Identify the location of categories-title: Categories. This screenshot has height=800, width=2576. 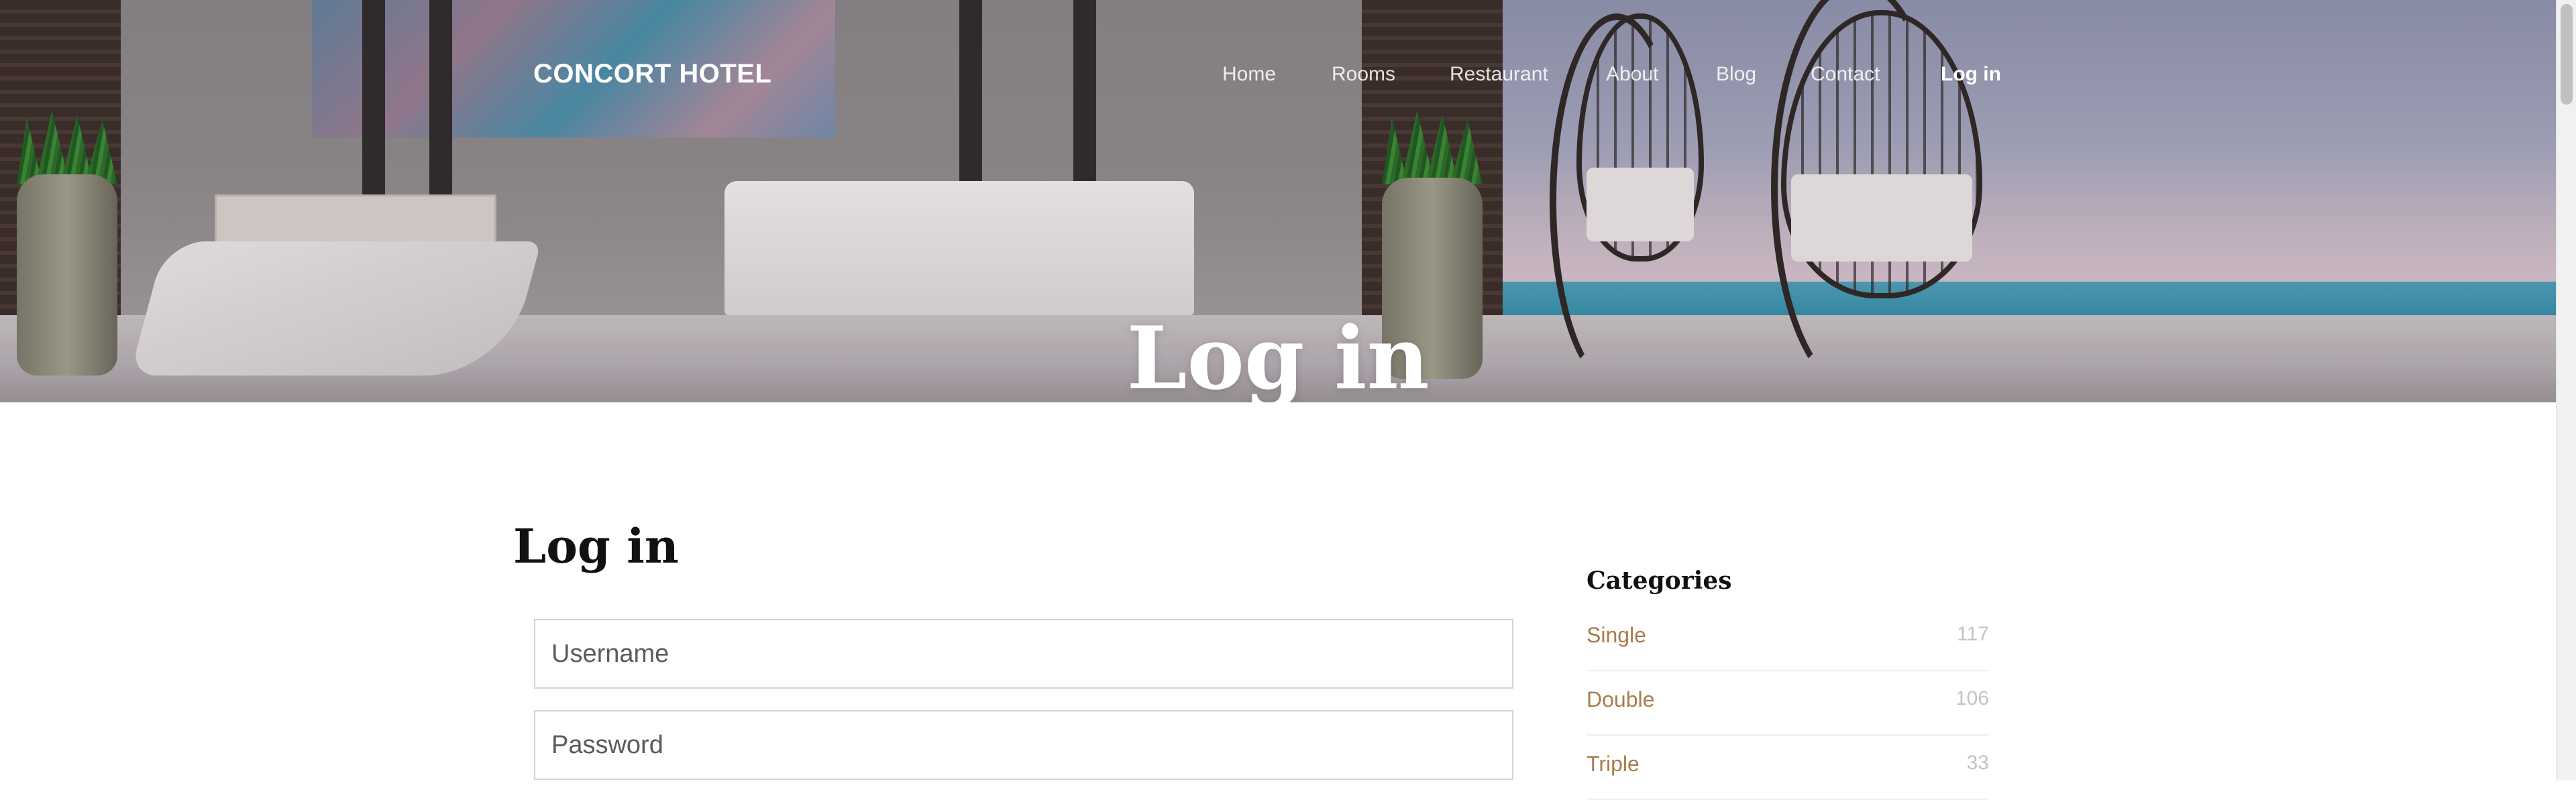
(1659, 581).